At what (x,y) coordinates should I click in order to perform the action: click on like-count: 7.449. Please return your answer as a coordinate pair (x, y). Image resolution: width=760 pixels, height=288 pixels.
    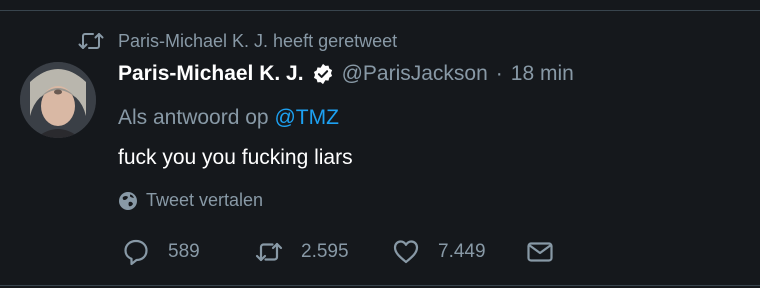
    Looking at the image, I should click on (462, 251).